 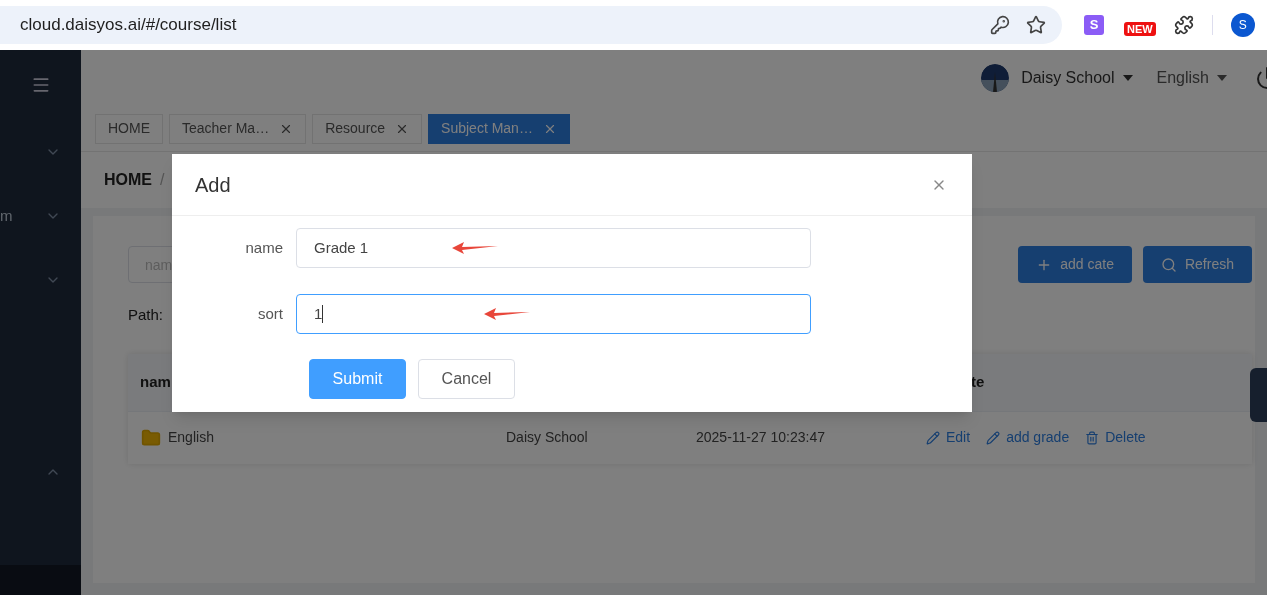 I want to click on page-tab: HOME, so click(x=129, y=128).